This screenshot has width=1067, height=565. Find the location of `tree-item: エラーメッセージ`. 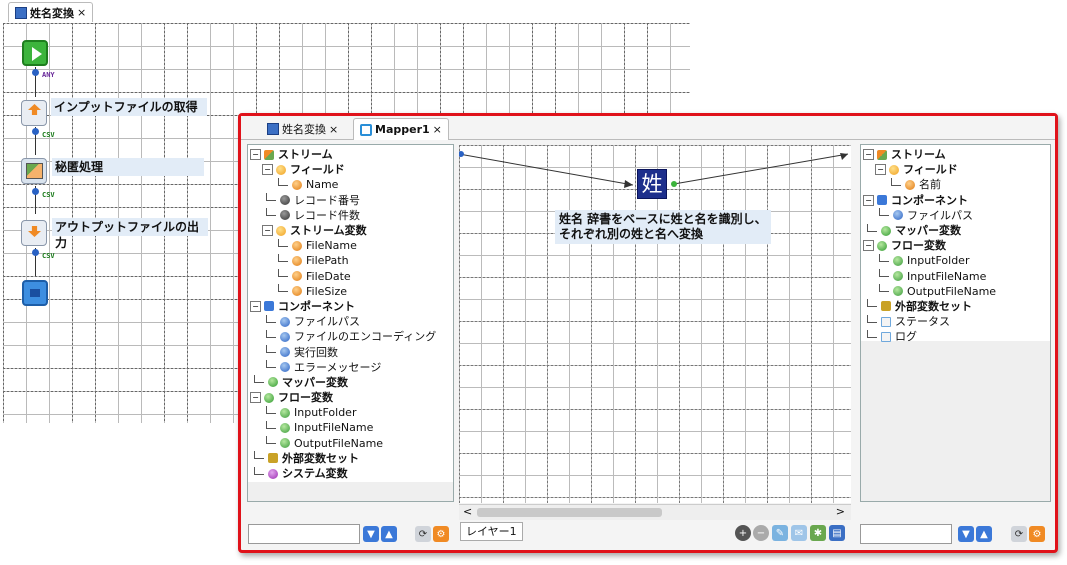

tree-item: エラーメッセージ is located at coordinates (343, 367).